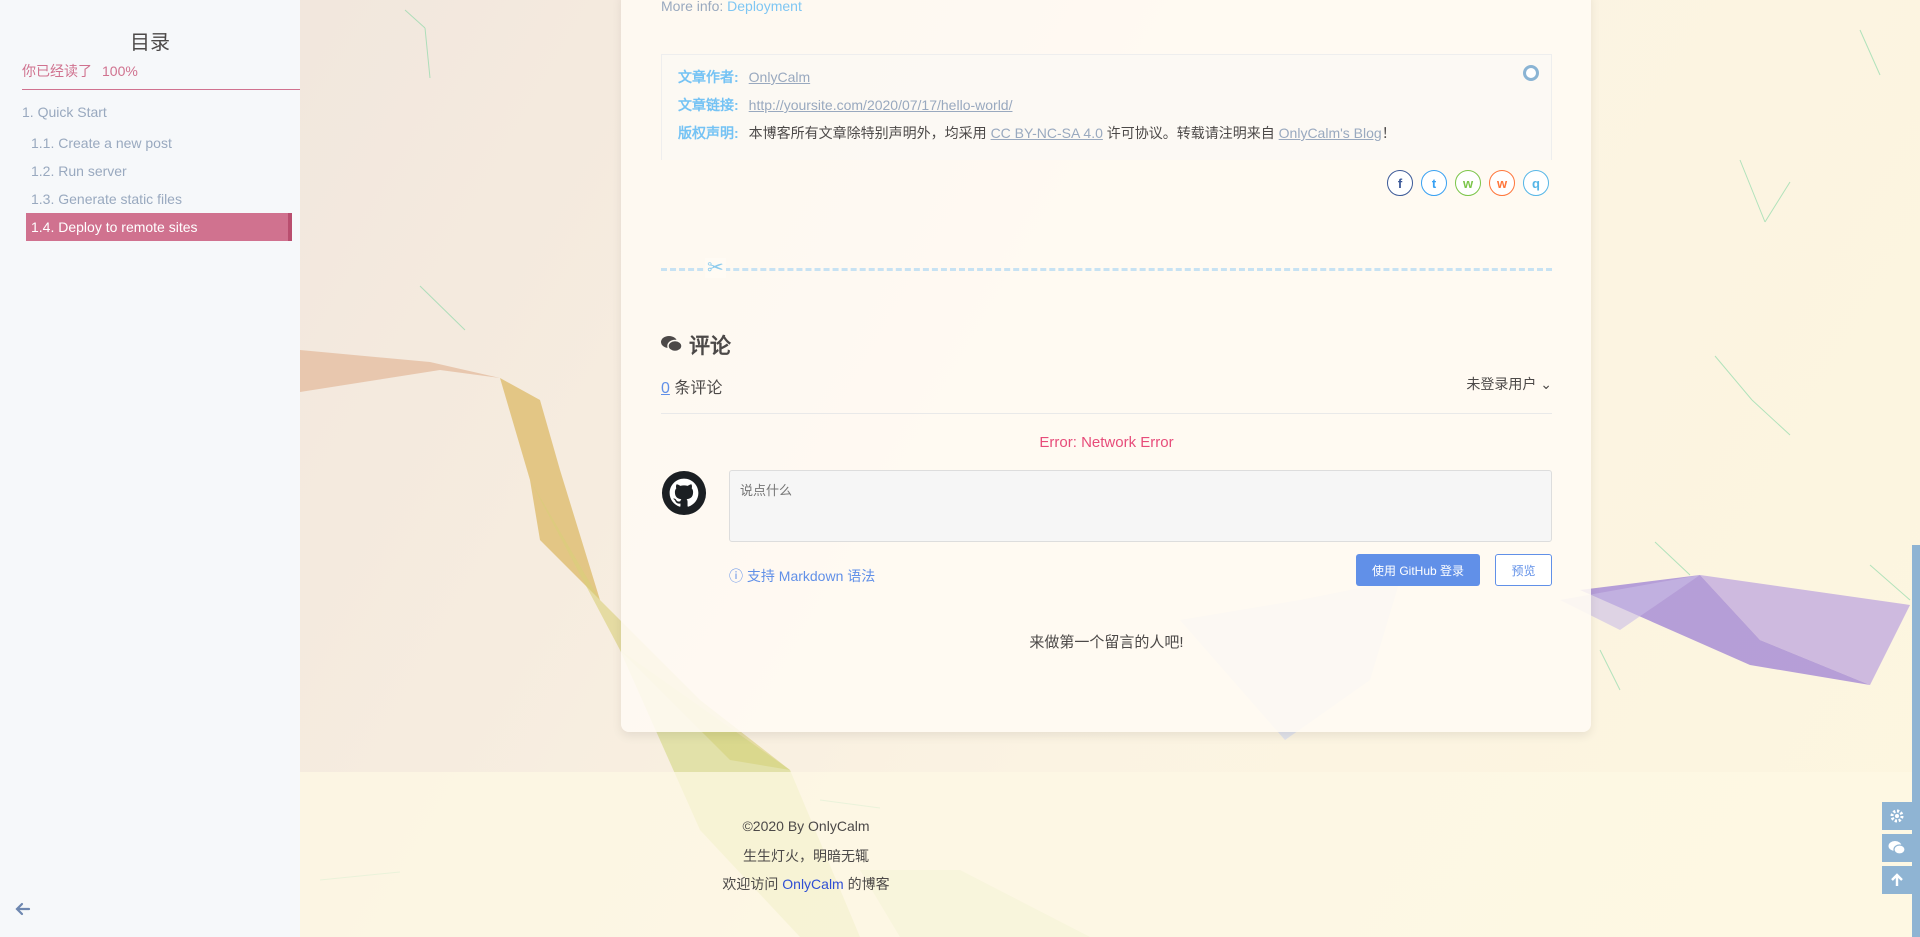 The image size is (1920, 937). What do you see at coordinates (23, 909) in the screenshot?
I see `arrow-left-icon` at bounding box center [23, 909].